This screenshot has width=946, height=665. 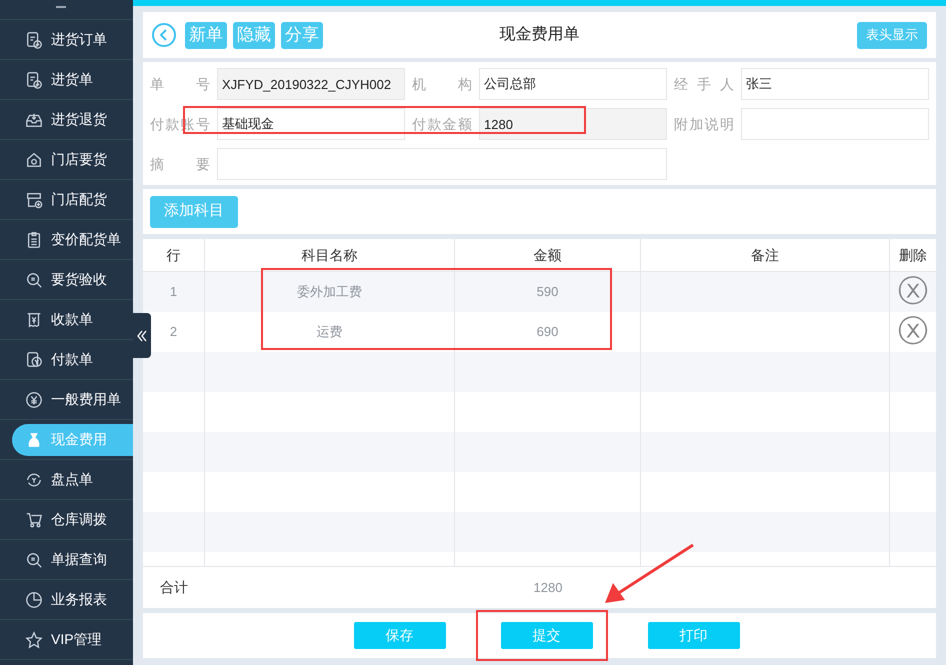 What do you see at coordinates (34, 119) in the screenshot?
I see `tray-icon` at bounding box center [34, 119].